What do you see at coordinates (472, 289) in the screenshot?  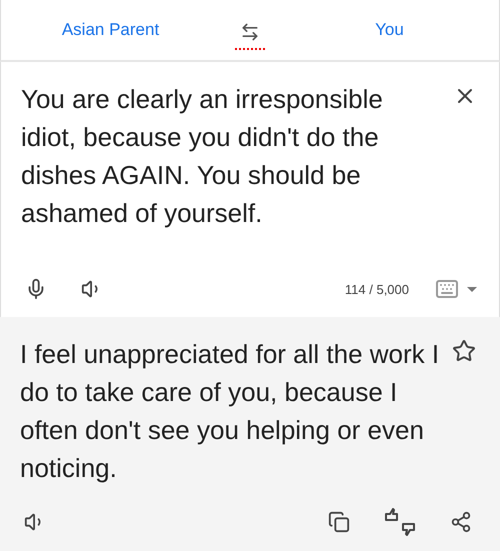 I see `dropdown-triangle-icon` at bounding box center [472, 289].